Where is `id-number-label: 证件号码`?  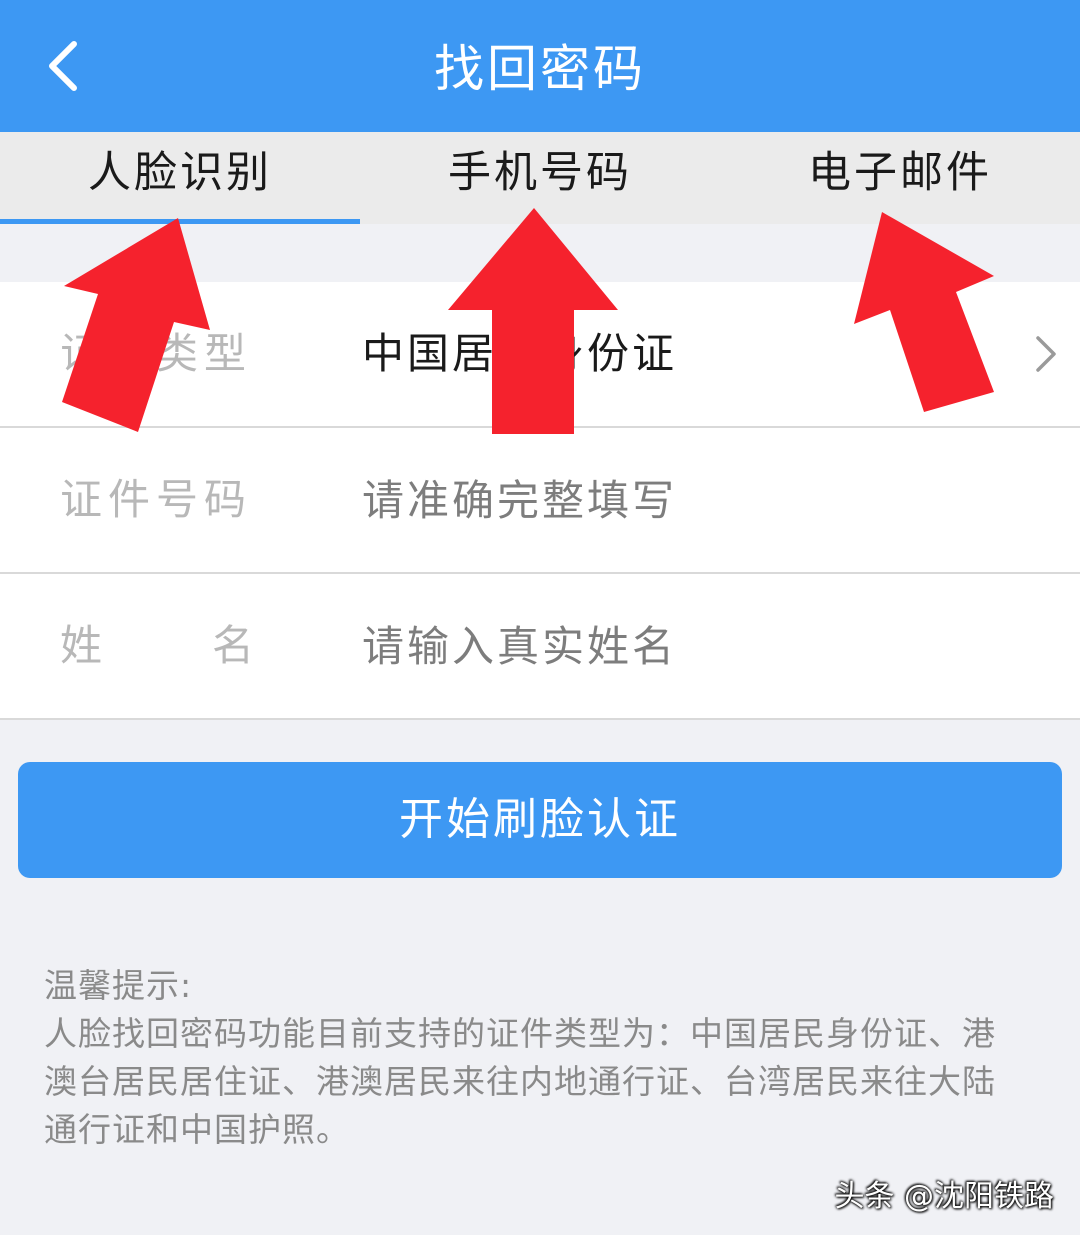
id-number-label: 证件号码 is located at coordinates (156, 499).